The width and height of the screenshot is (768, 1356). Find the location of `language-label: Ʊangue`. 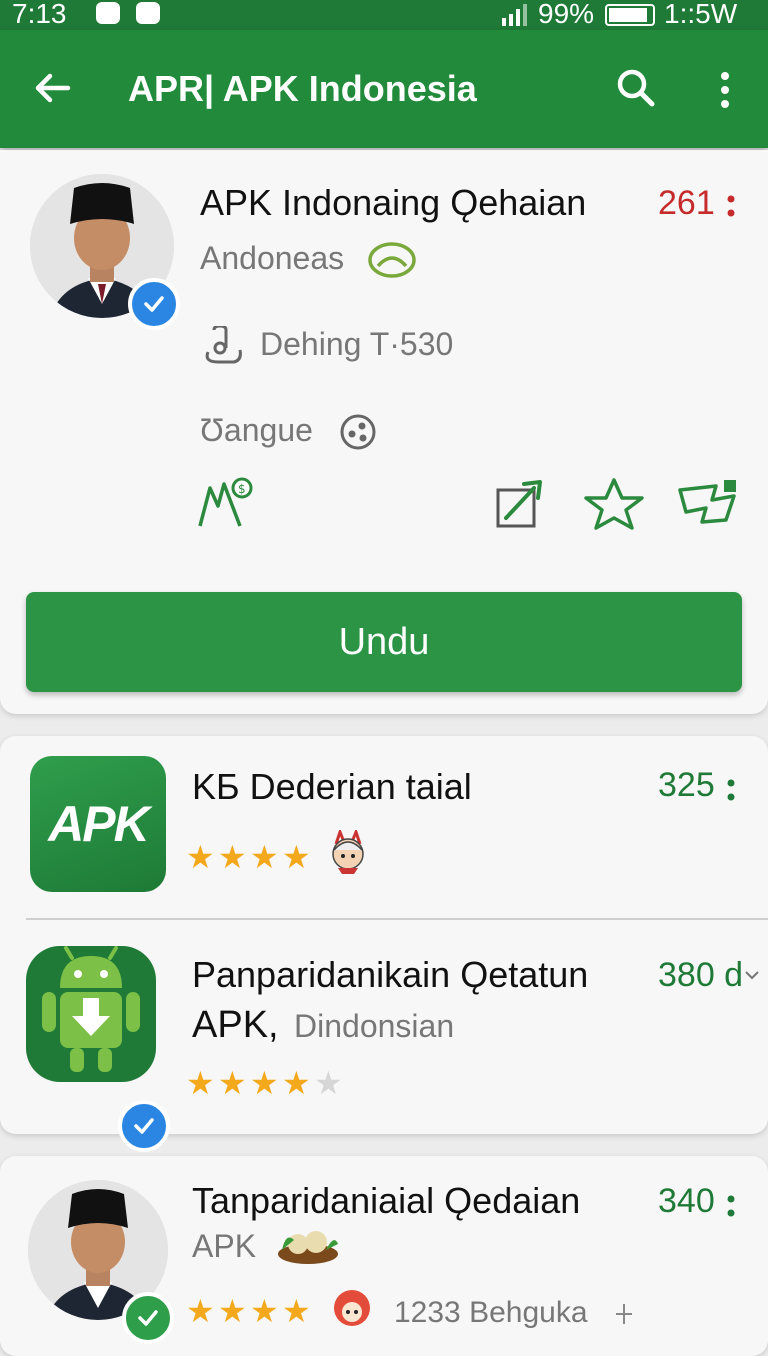

language-label: Ʊangue is located at coordinates (256, 430).